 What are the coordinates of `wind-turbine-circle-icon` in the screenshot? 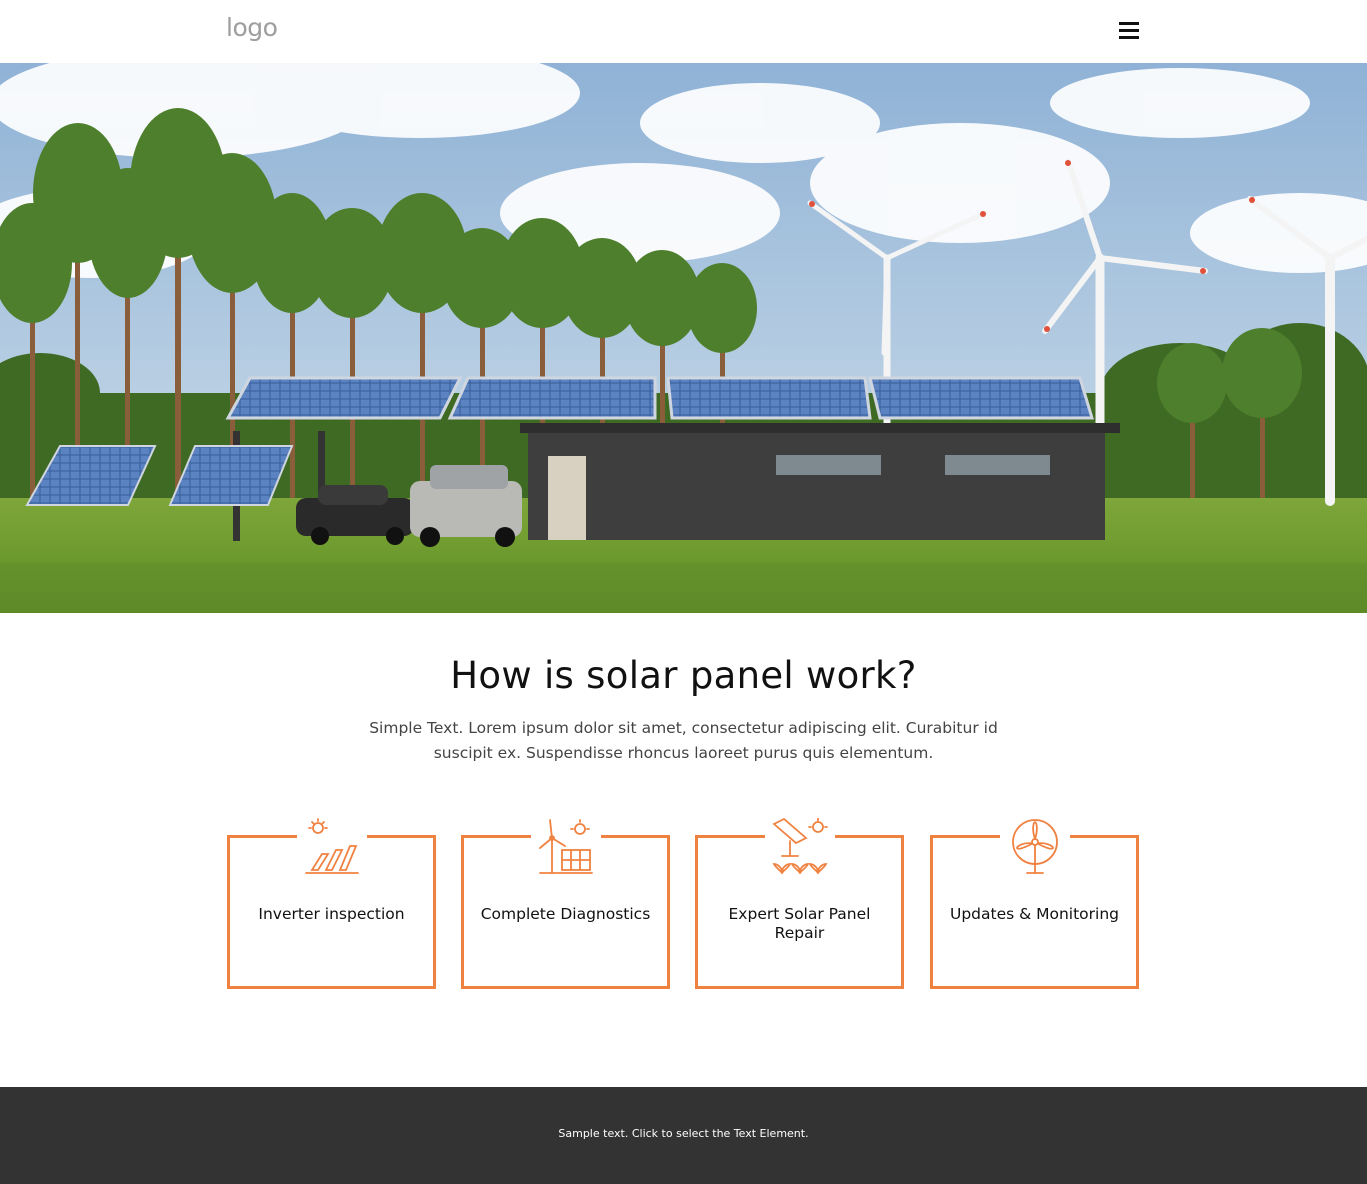 It's located at (1034, 849).